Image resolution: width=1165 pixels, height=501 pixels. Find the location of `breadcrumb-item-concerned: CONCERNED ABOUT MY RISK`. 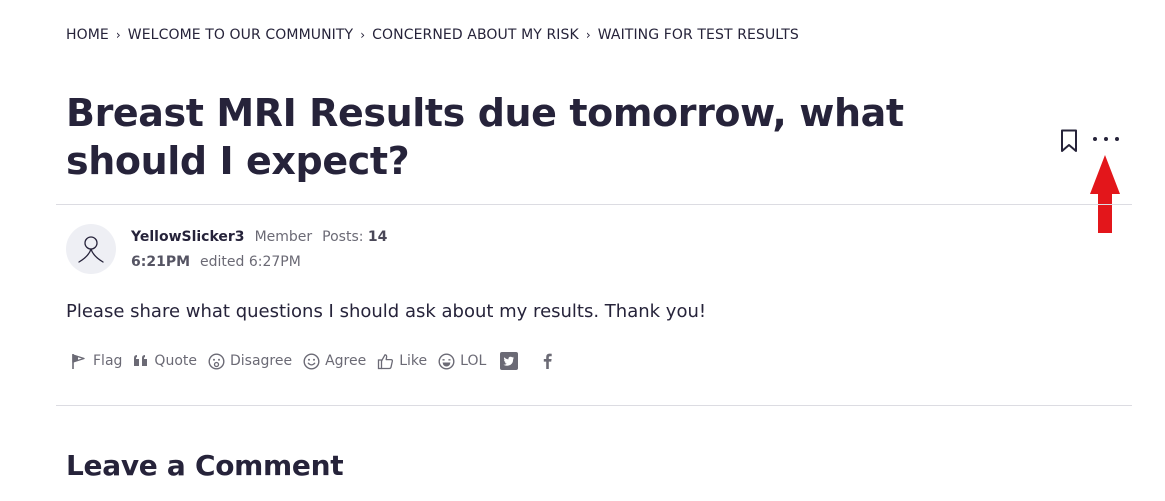

breadcrumb-item-concerned: CONCERNED ABOUT MY RISK is located at coordinates (475, 35).